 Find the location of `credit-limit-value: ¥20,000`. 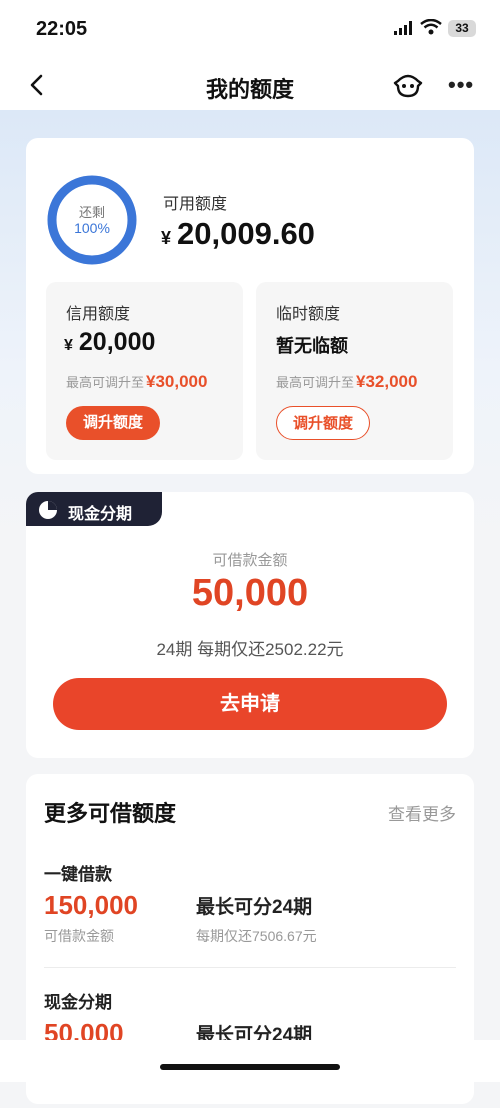

credit-limit-value: ¥20,000 is located at coordinates (109, 342).